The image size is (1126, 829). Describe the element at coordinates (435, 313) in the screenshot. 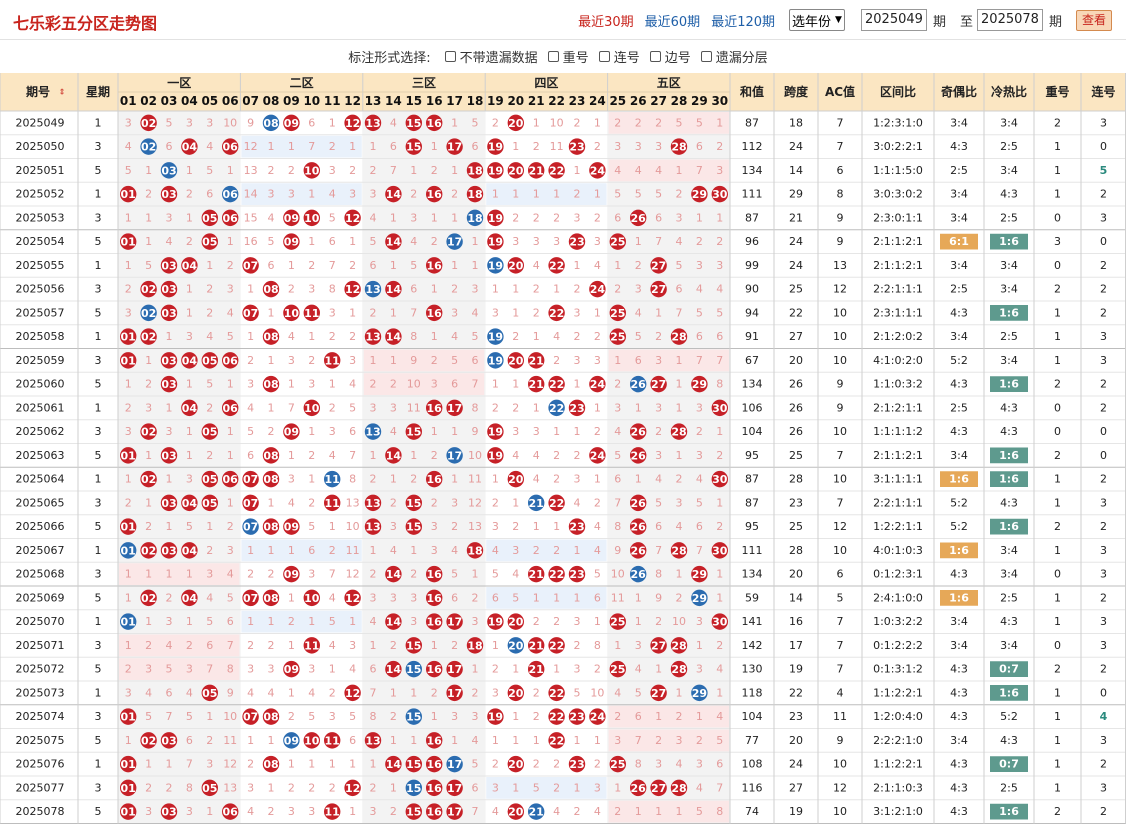

I see `ball-number: 16` at that location.